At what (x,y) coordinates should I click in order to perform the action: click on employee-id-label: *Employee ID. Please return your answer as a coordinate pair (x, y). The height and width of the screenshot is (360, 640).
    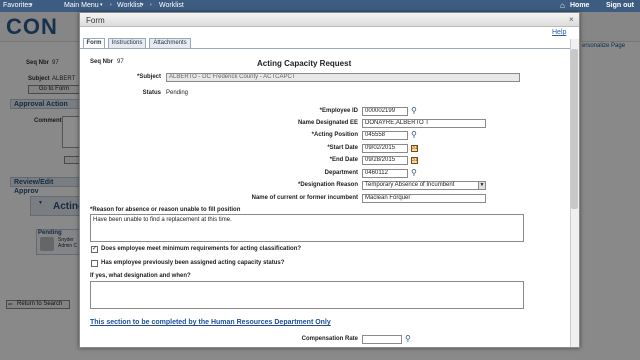
    Looking at the image, I should click on (338, 111).